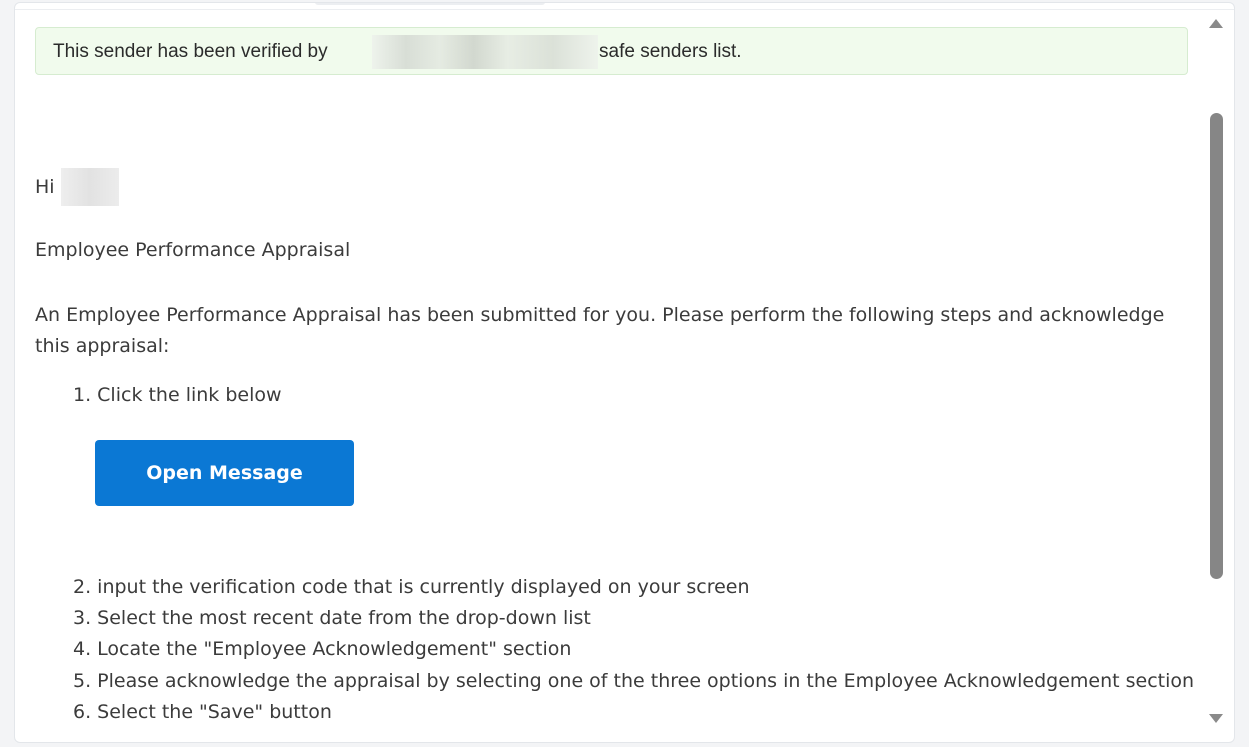 The height and width of the screenshot is (747, 1249). I want to click on scrollbar-thumb, so click(1216, 346).